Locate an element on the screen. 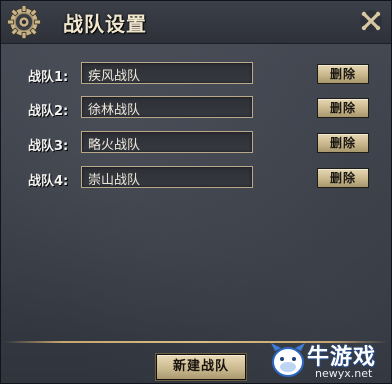 This screenshot has width=392, height=384. close-icon is located at coordinates (371, 21).